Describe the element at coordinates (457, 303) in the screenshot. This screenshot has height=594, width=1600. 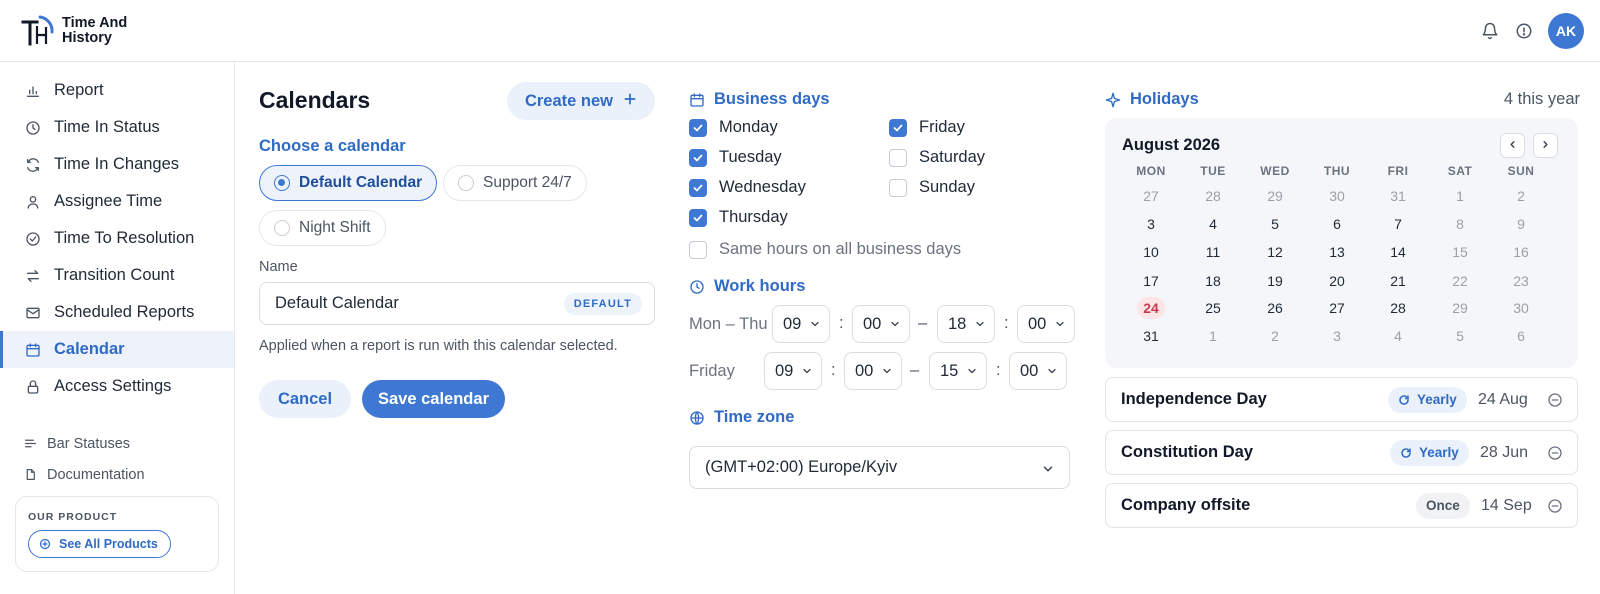
I see `calendar-name-input: Default Calendar DEFAULT` at that location.